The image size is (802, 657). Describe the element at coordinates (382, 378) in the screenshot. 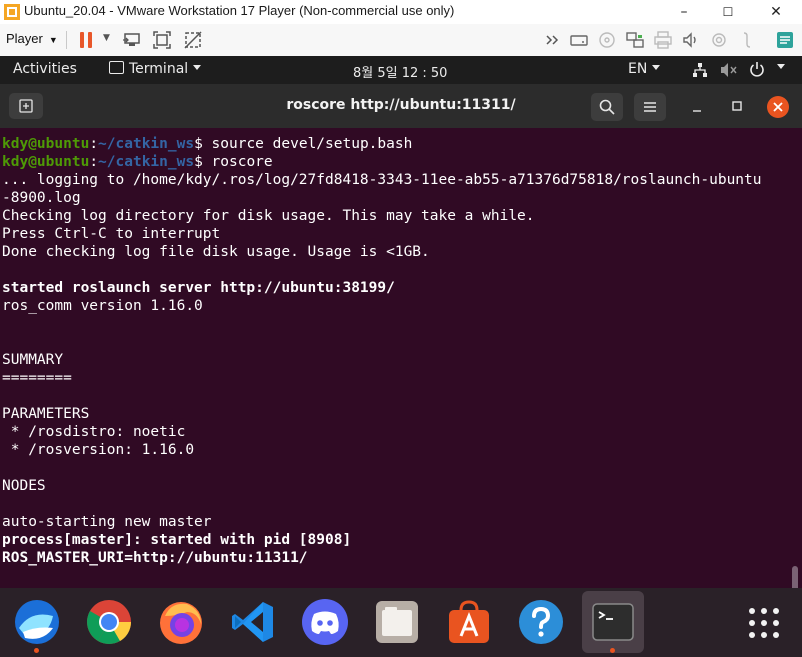

I see `terminal-line: ========` at that location.